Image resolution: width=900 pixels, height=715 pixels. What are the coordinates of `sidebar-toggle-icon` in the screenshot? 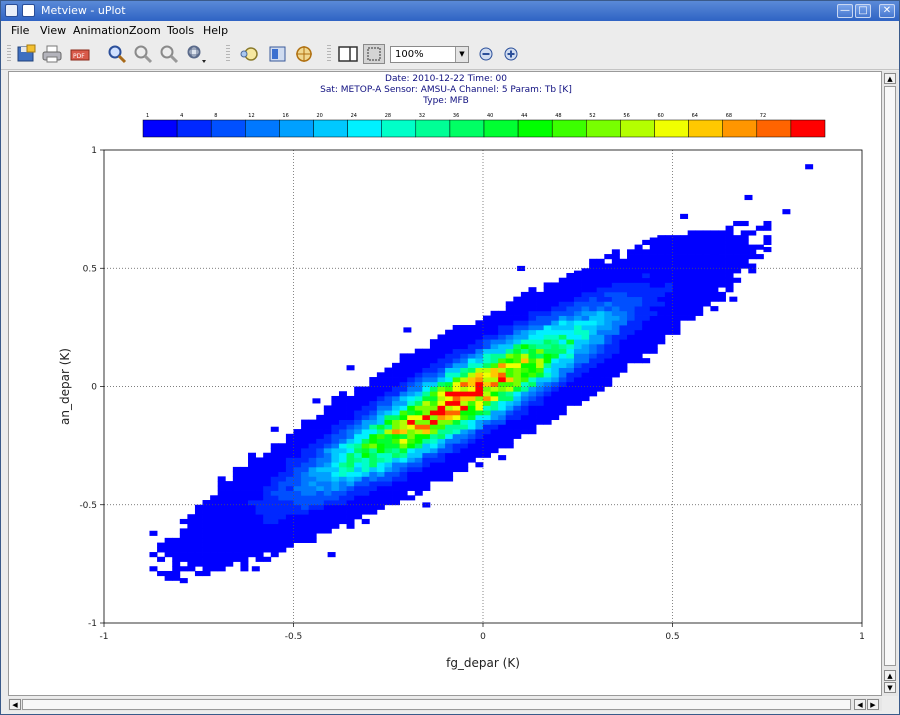 It's located at (348, 54).